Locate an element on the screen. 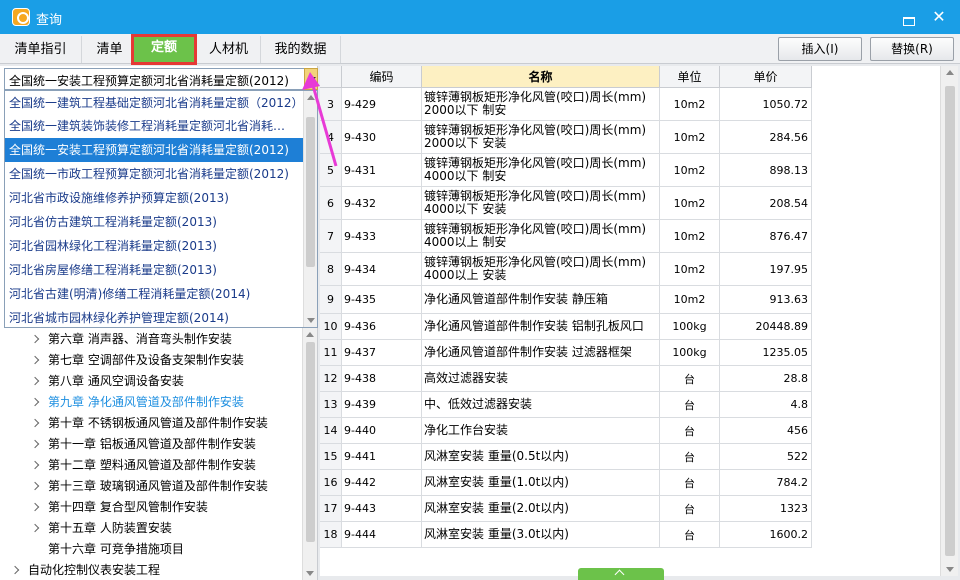 The height and width of the screenshot is (580, 960). cell-name: 高效过滤器安装 is located at coordinates (541, 378).